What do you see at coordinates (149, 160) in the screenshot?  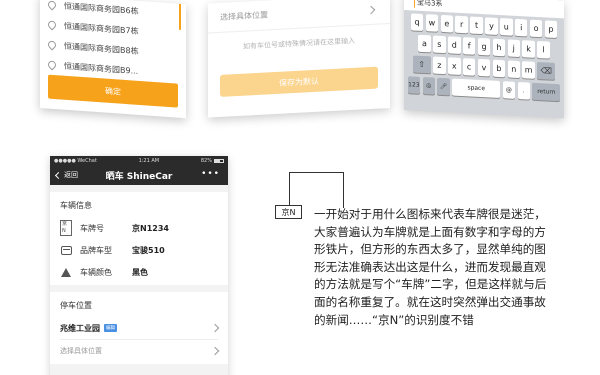 I see `time-label: 1:21 AM` at bounding box center [149, 160].